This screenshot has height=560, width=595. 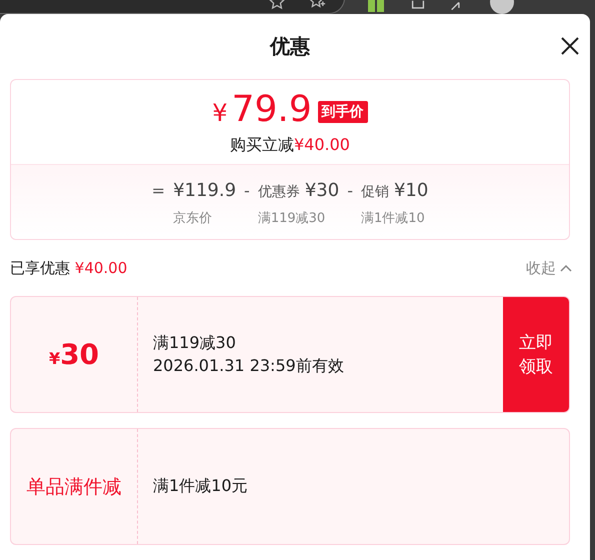 I want to click on breakdown-value: ¥119.9, so click(x=204, y=191).